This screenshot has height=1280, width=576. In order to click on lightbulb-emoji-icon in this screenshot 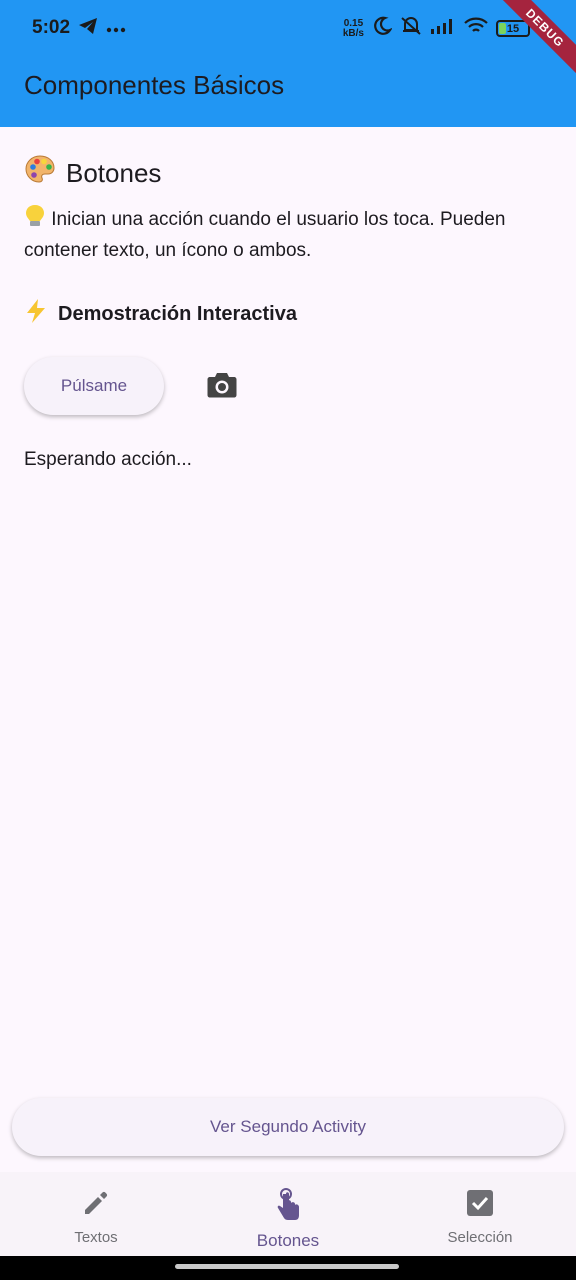, I will do `click(35, 220)`.